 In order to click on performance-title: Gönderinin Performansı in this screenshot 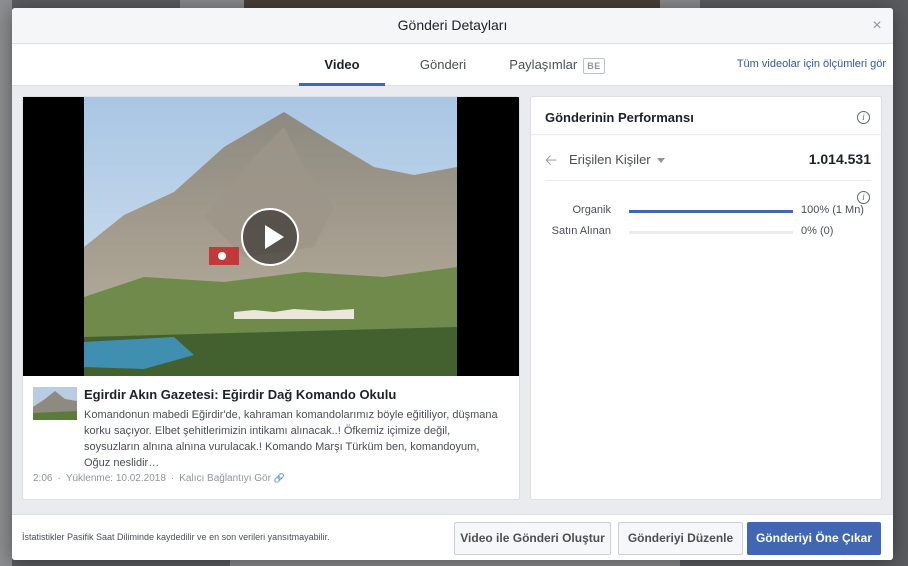, I will do `click(619, 117)`.